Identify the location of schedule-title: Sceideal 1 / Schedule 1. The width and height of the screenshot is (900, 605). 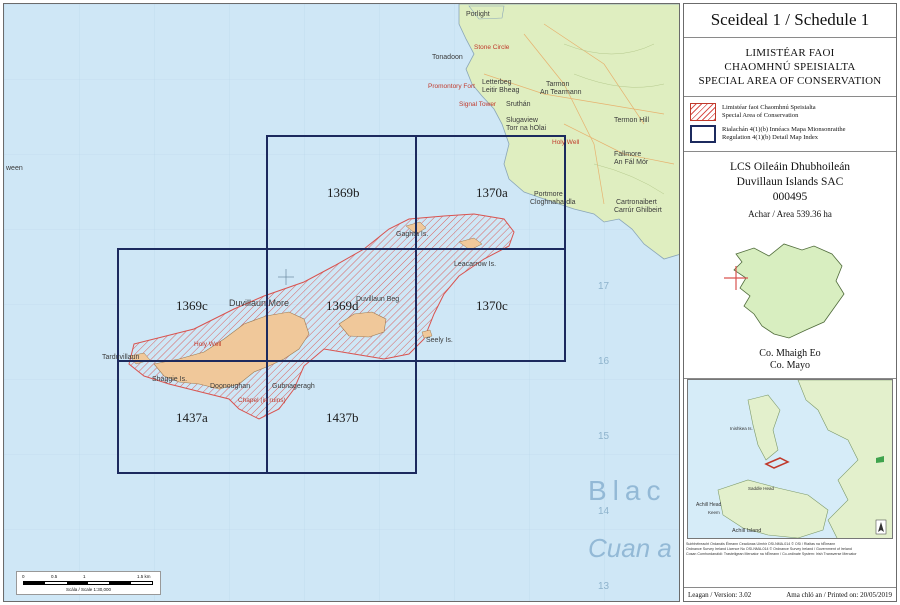
(790, 21).